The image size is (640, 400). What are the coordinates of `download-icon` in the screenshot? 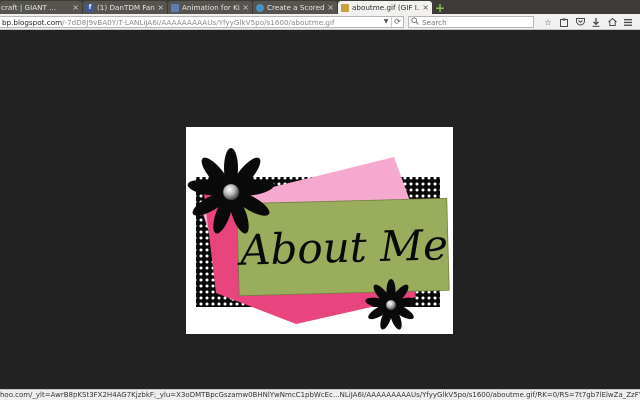 It's located at (596, 22).